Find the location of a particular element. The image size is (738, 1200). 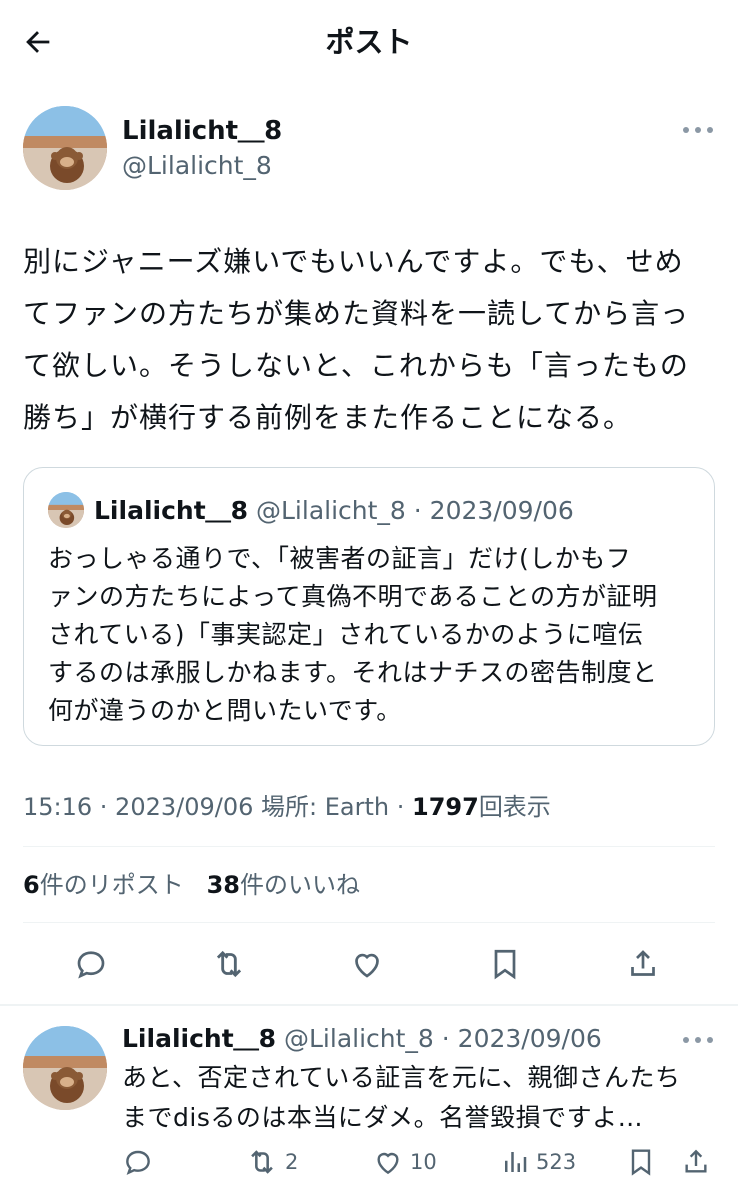

reply-actions: 2 10 523 is located at coordinates (369, 1162).